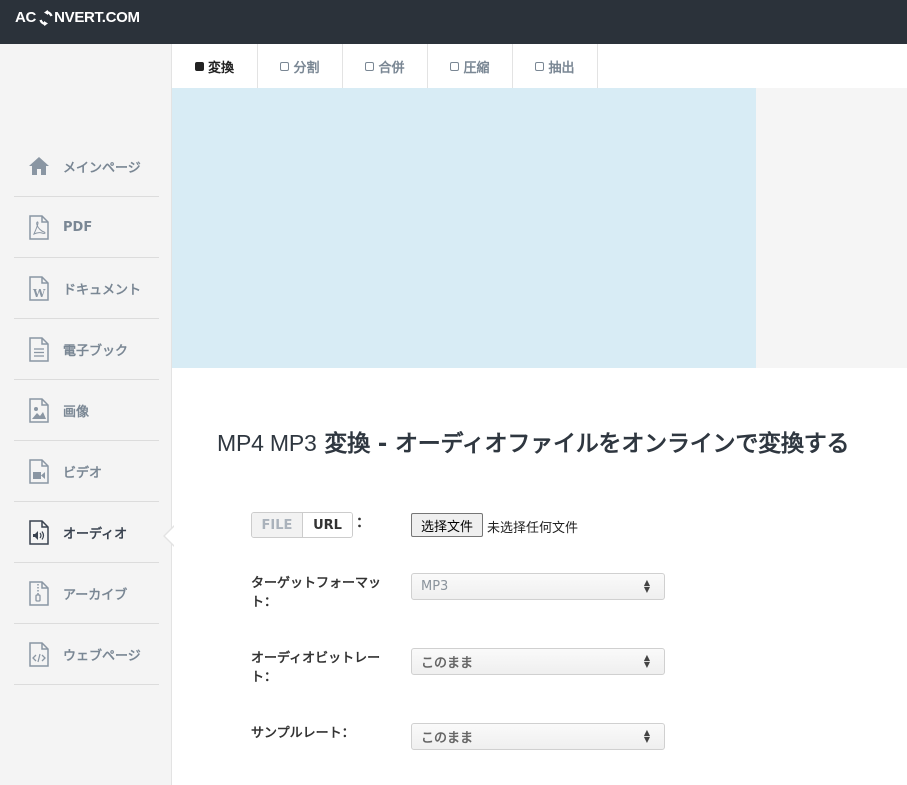  I want to click on tab-split: 分割, so click(300, 66).